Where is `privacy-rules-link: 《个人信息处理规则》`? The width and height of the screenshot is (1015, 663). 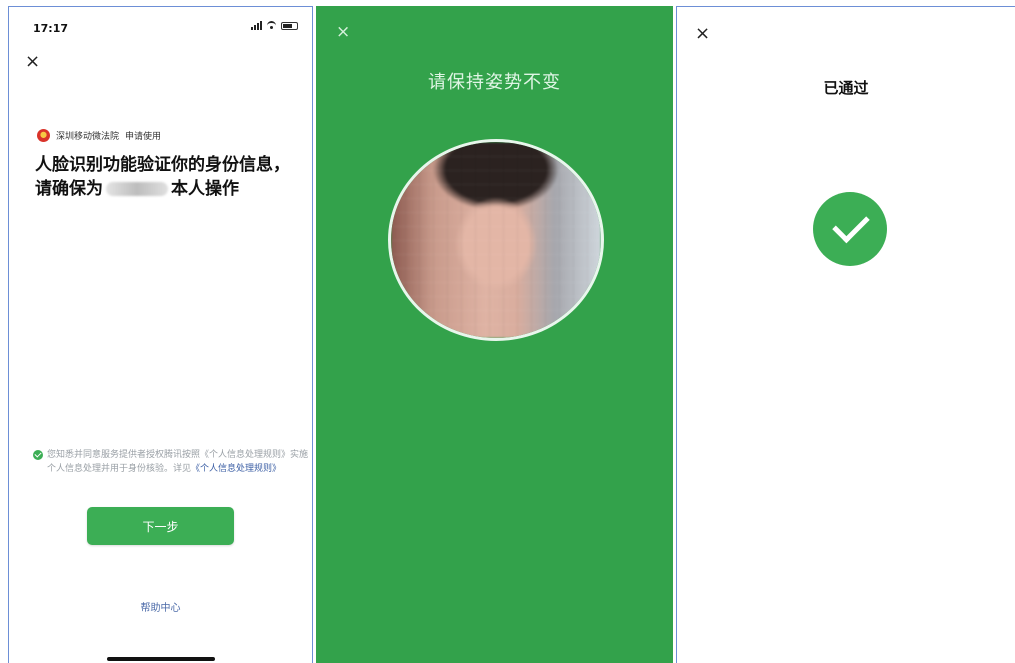
privacy-rules-link: 《个人信息处理规则》 is located at coordinates (236, 469).